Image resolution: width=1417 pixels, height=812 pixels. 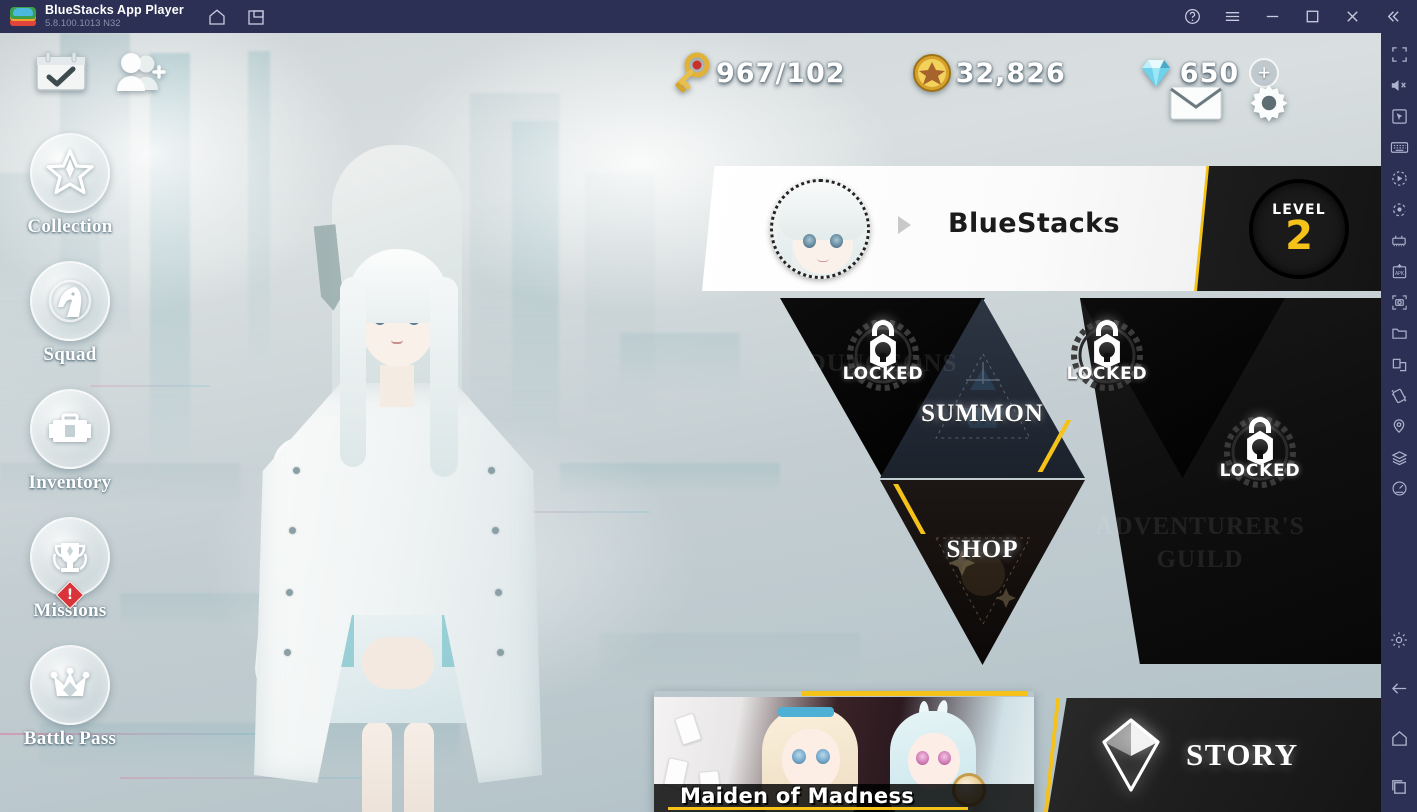 I want to click on titlebar-text-block: BlueStacks App Player 5.8.100.1013 N32, so click(x=114, y=16).